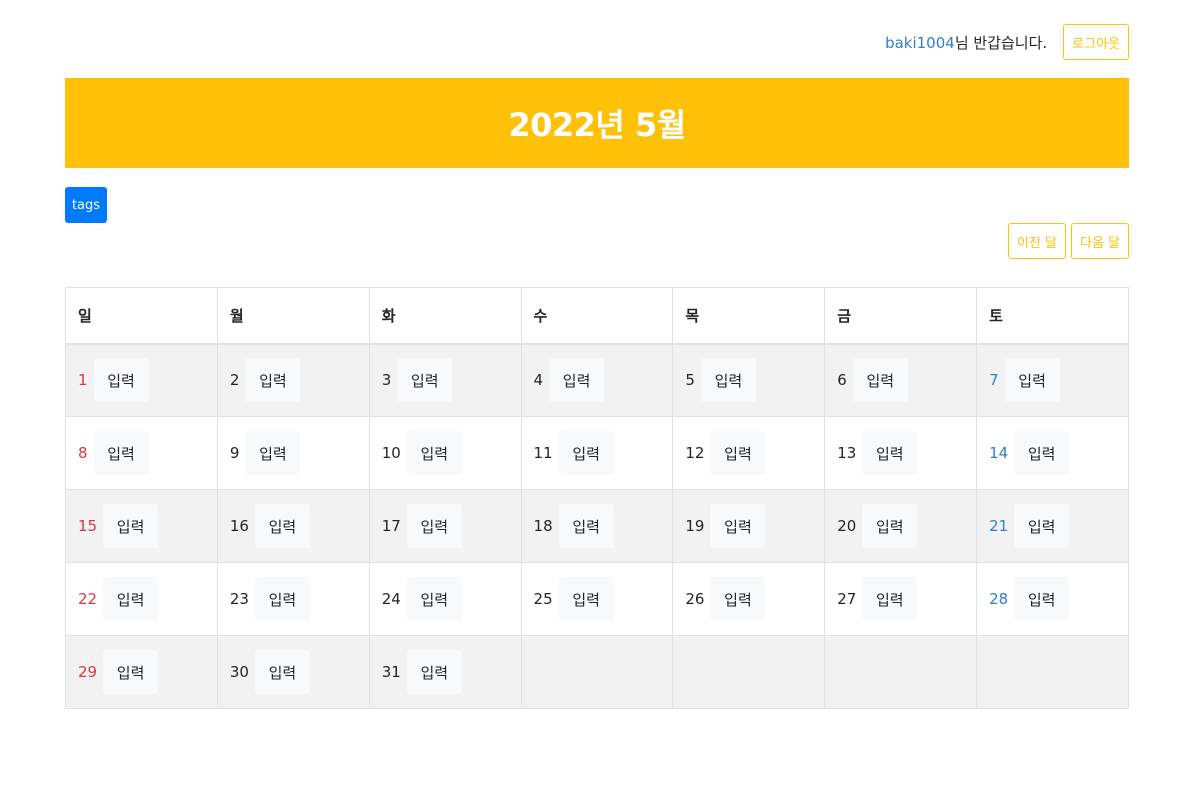  I want to click on day-cell: 29 입력, so click(141, 672).